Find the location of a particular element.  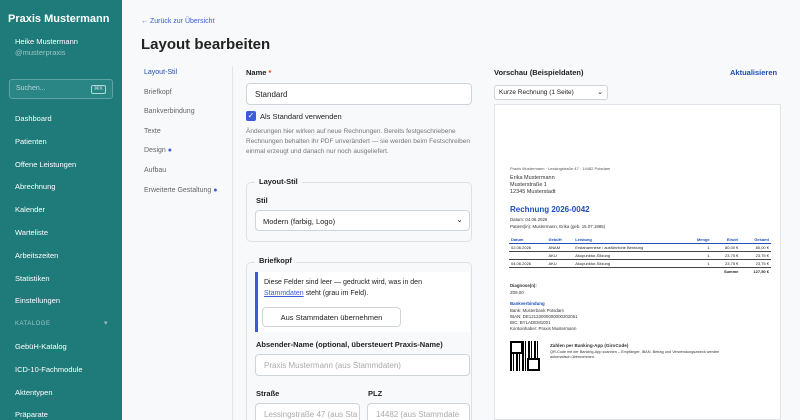

street-field: Lessingstraße 47 (aus Sta is located at coordinates (307, 411).